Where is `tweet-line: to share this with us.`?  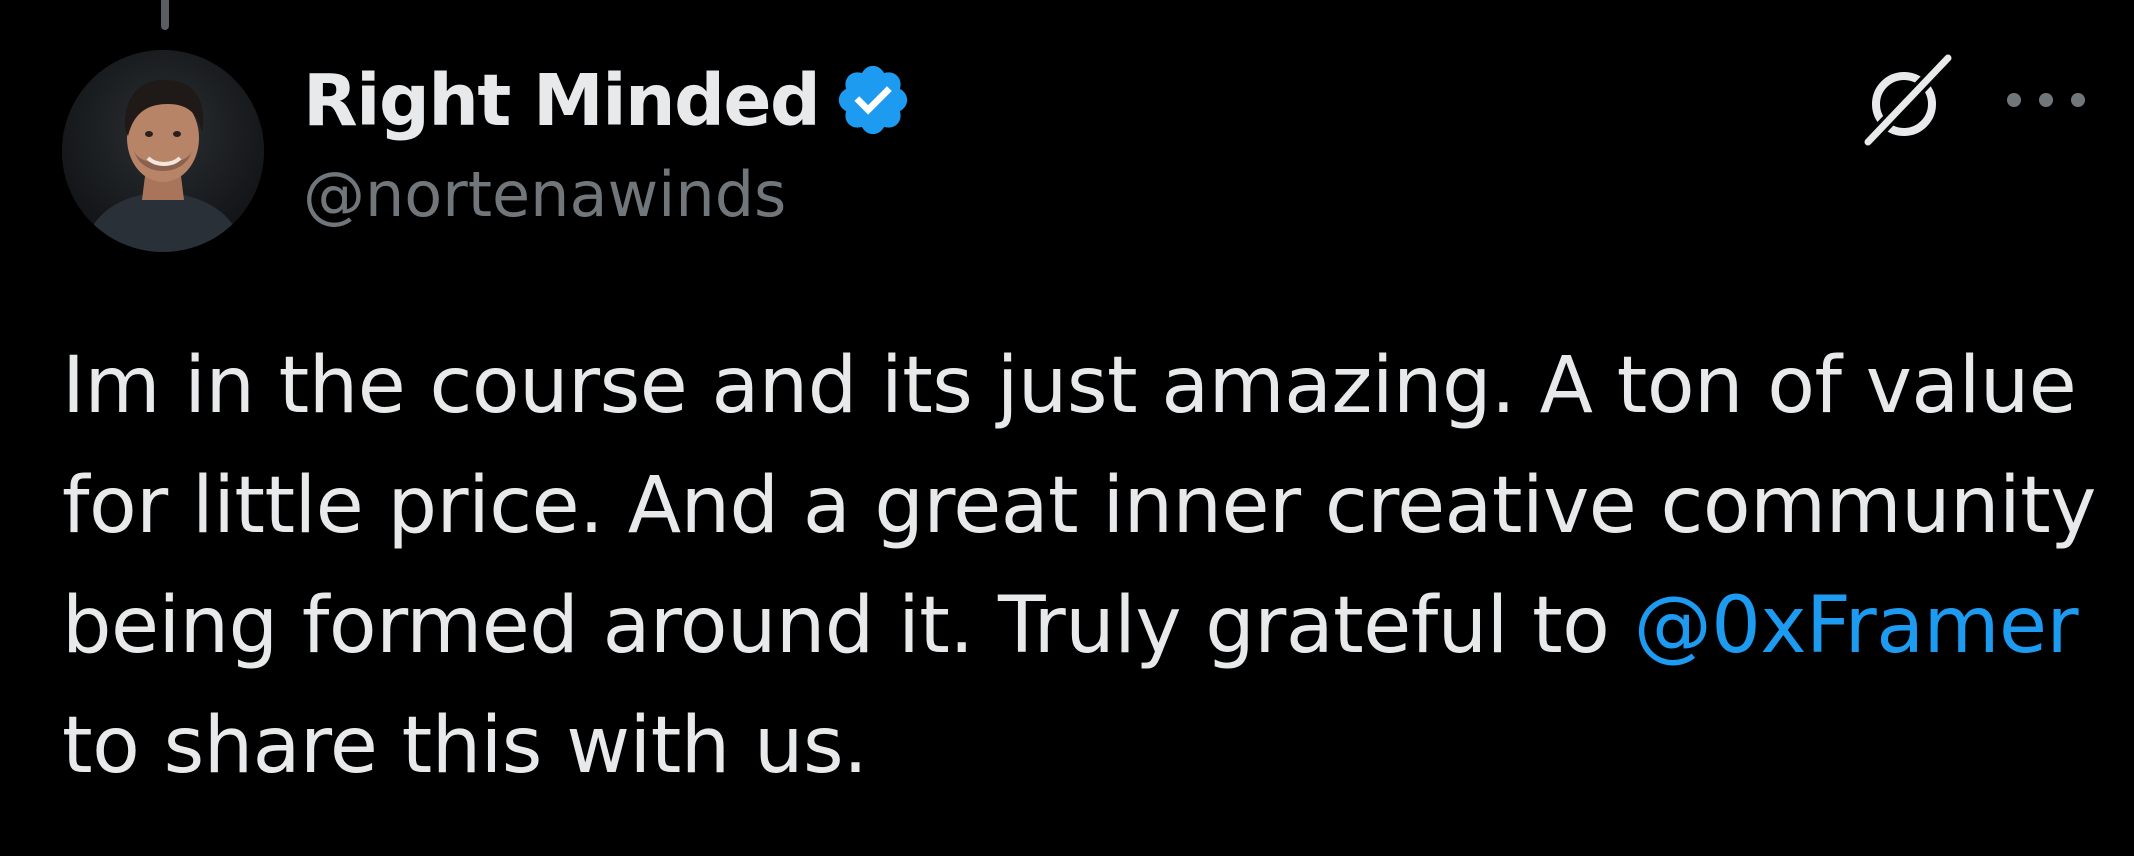
tweet-line: to share this with us. is located at coordinates (465, 746).